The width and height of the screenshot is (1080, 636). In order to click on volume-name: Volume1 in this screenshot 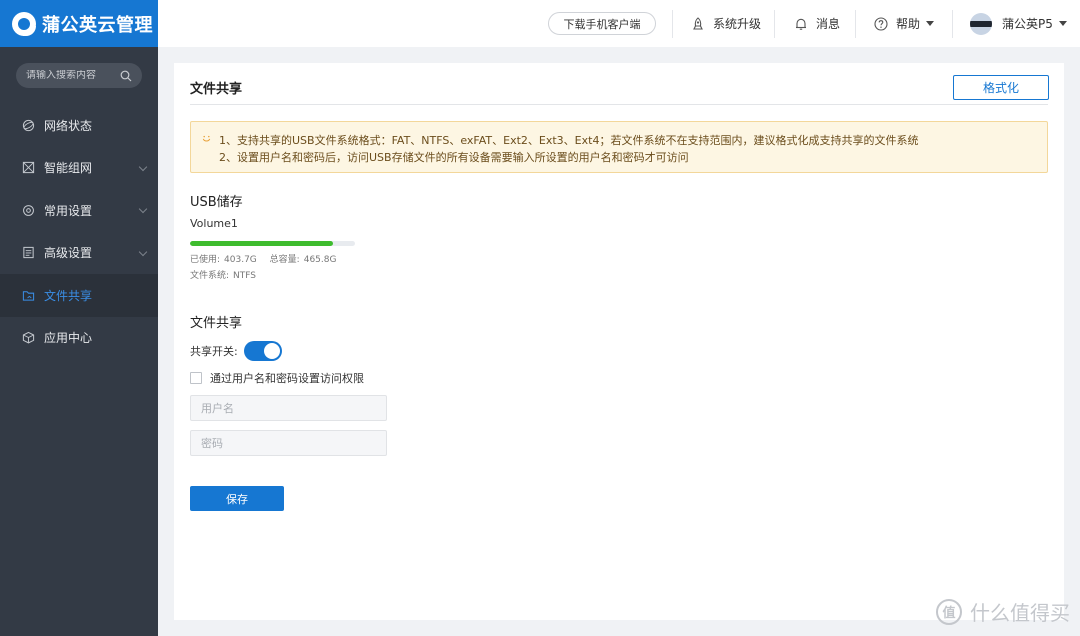, I will do `click(214, 223)`.